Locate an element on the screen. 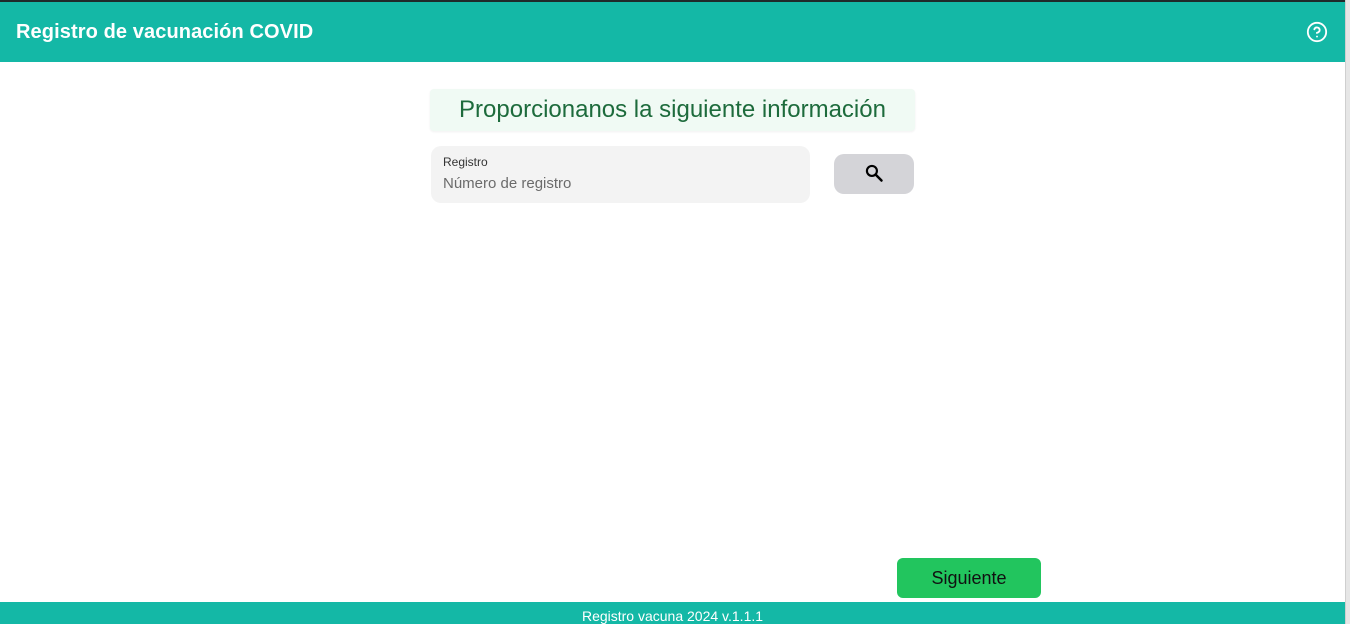 The image size is (1350, 624). search-button is located at coordinates (874, 174).